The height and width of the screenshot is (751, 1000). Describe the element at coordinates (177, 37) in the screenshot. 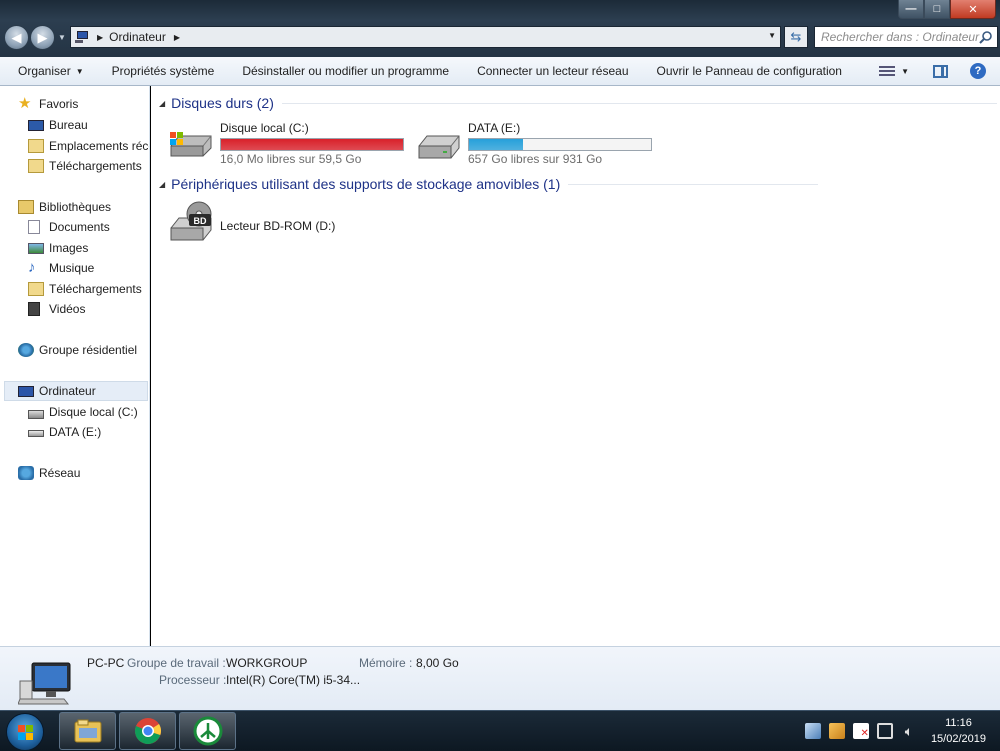

I see `breadcrumb-chevron-icon: ▶` at that location.